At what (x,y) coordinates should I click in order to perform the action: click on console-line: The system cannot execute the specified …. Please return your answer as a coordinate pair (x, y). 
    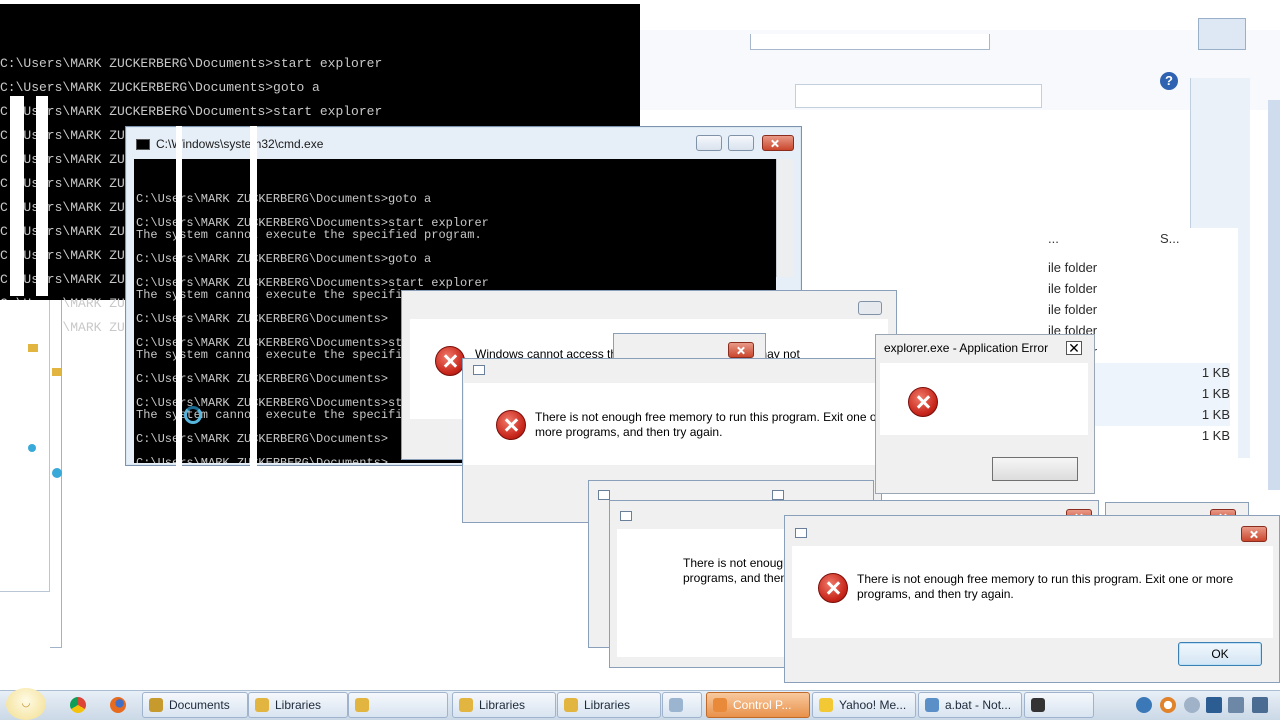
    Looking at the image, I should click on (309, 235).